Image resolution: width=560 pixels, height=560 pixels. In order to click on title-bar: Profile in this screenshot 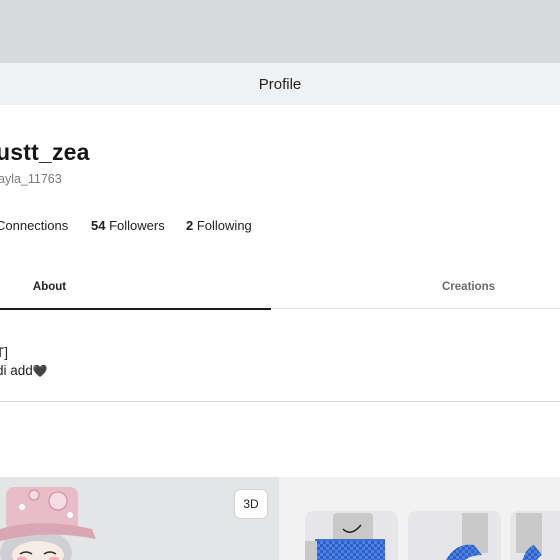, I will do `click(280, 84)`.